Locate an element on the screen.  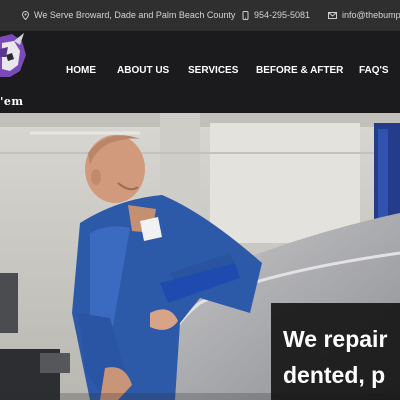
envelope-icon is located at coordinates (332, 15).